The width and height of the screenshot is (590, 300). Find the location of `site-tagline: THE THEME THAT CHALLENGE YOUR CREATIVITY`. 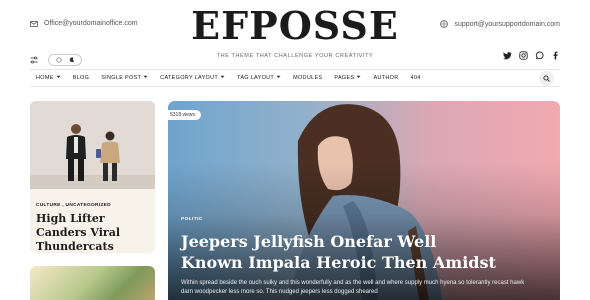

site-tagline: THE THEME THAT CHALLENGE YOUR CREATIVITY is located at coordinates (295, 56).